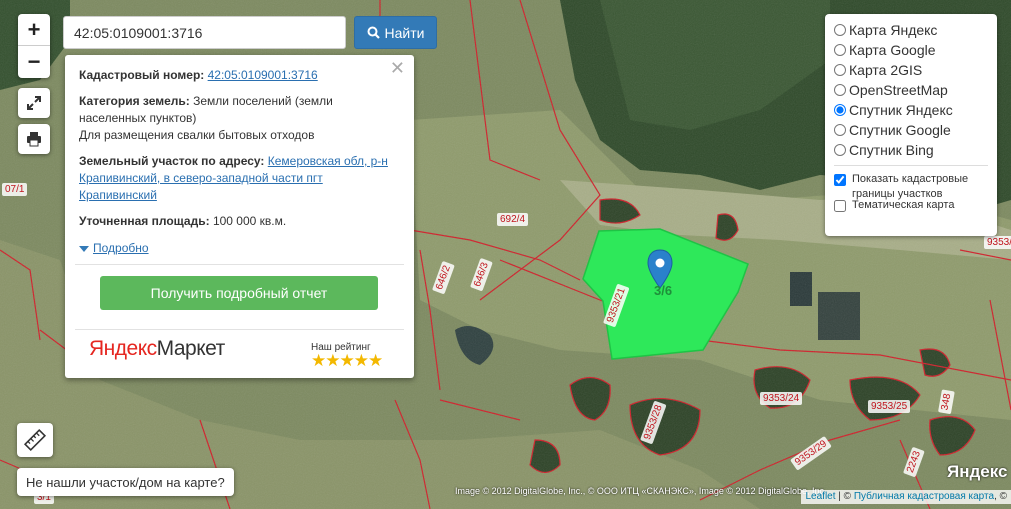 This screenshot has width=1011, height=509. What do you see at coordinates (911, 186) in the screenshot?
I see `overlay-layer-option: Показать кадастровые границы участков` at bounding box center [911, 186].